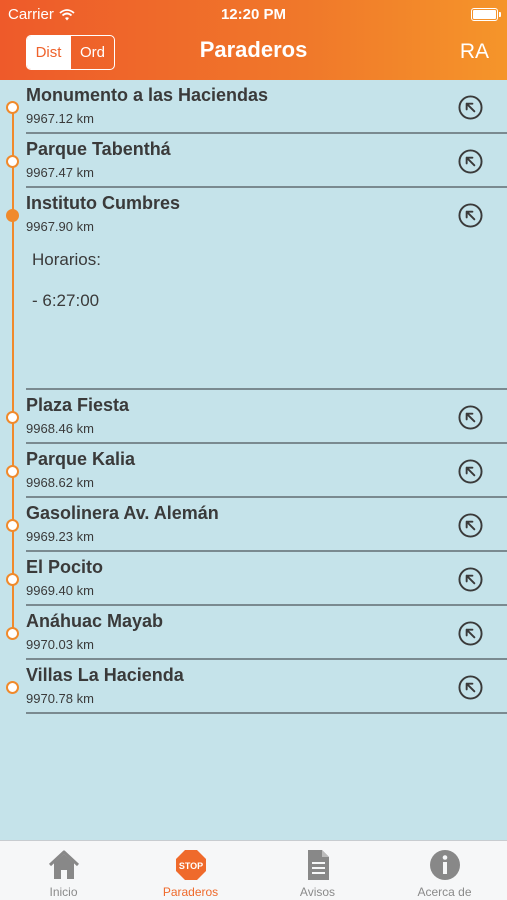  I want to click on stop-distance: 9969.23 km, so click(60, 536).